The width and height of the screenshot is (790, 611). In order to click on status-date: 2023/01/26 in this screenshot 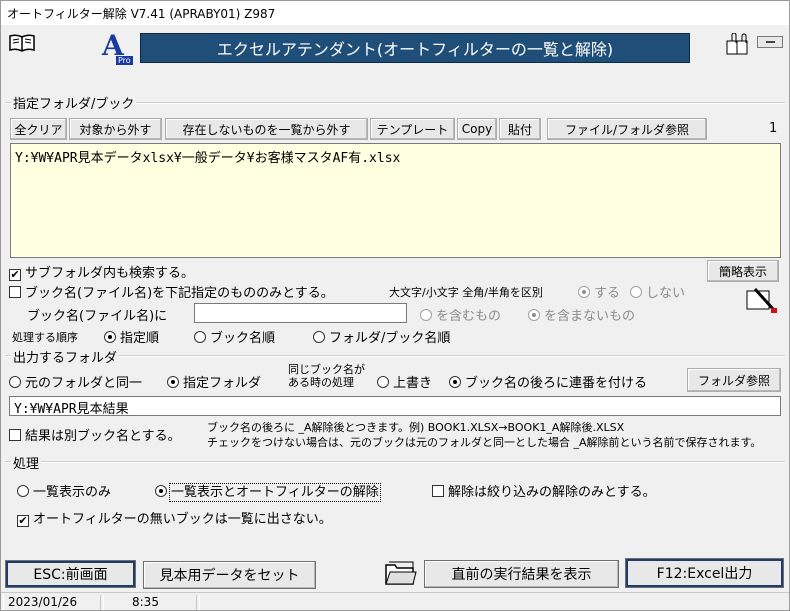, I will do `click(52, 602)`.